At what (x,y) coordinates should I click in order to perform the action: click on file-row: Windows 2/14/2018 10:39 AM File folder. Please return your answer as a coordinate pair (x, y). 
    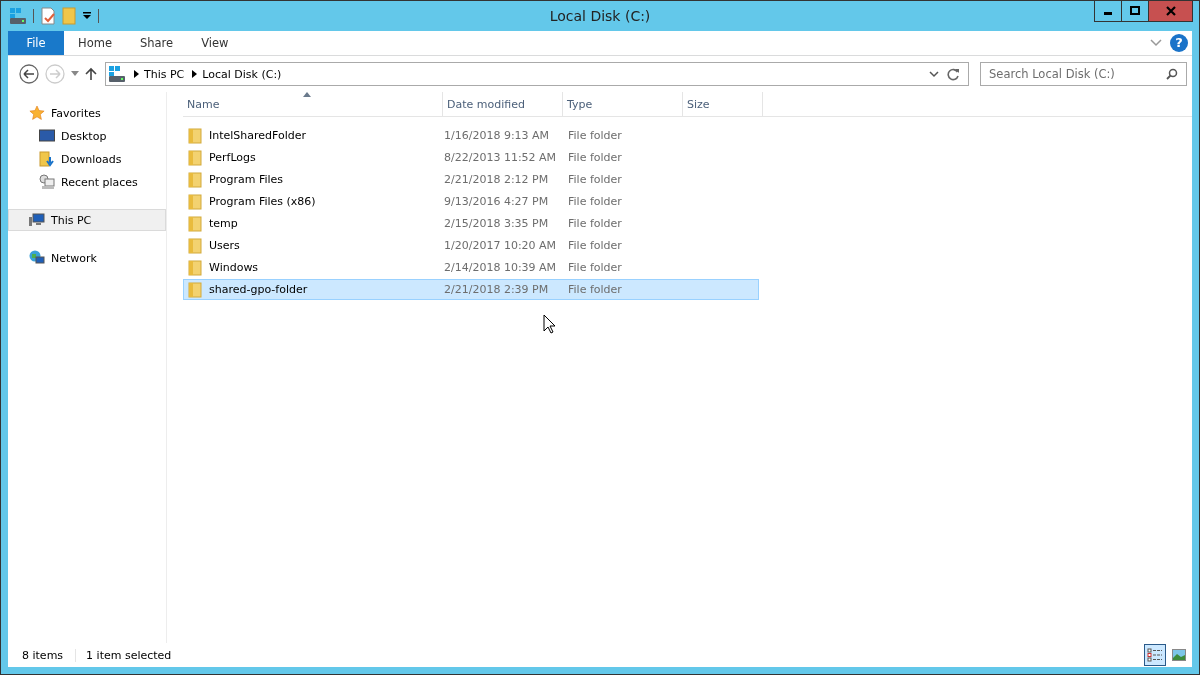
    Looking at the image, I should click on (471, 267).